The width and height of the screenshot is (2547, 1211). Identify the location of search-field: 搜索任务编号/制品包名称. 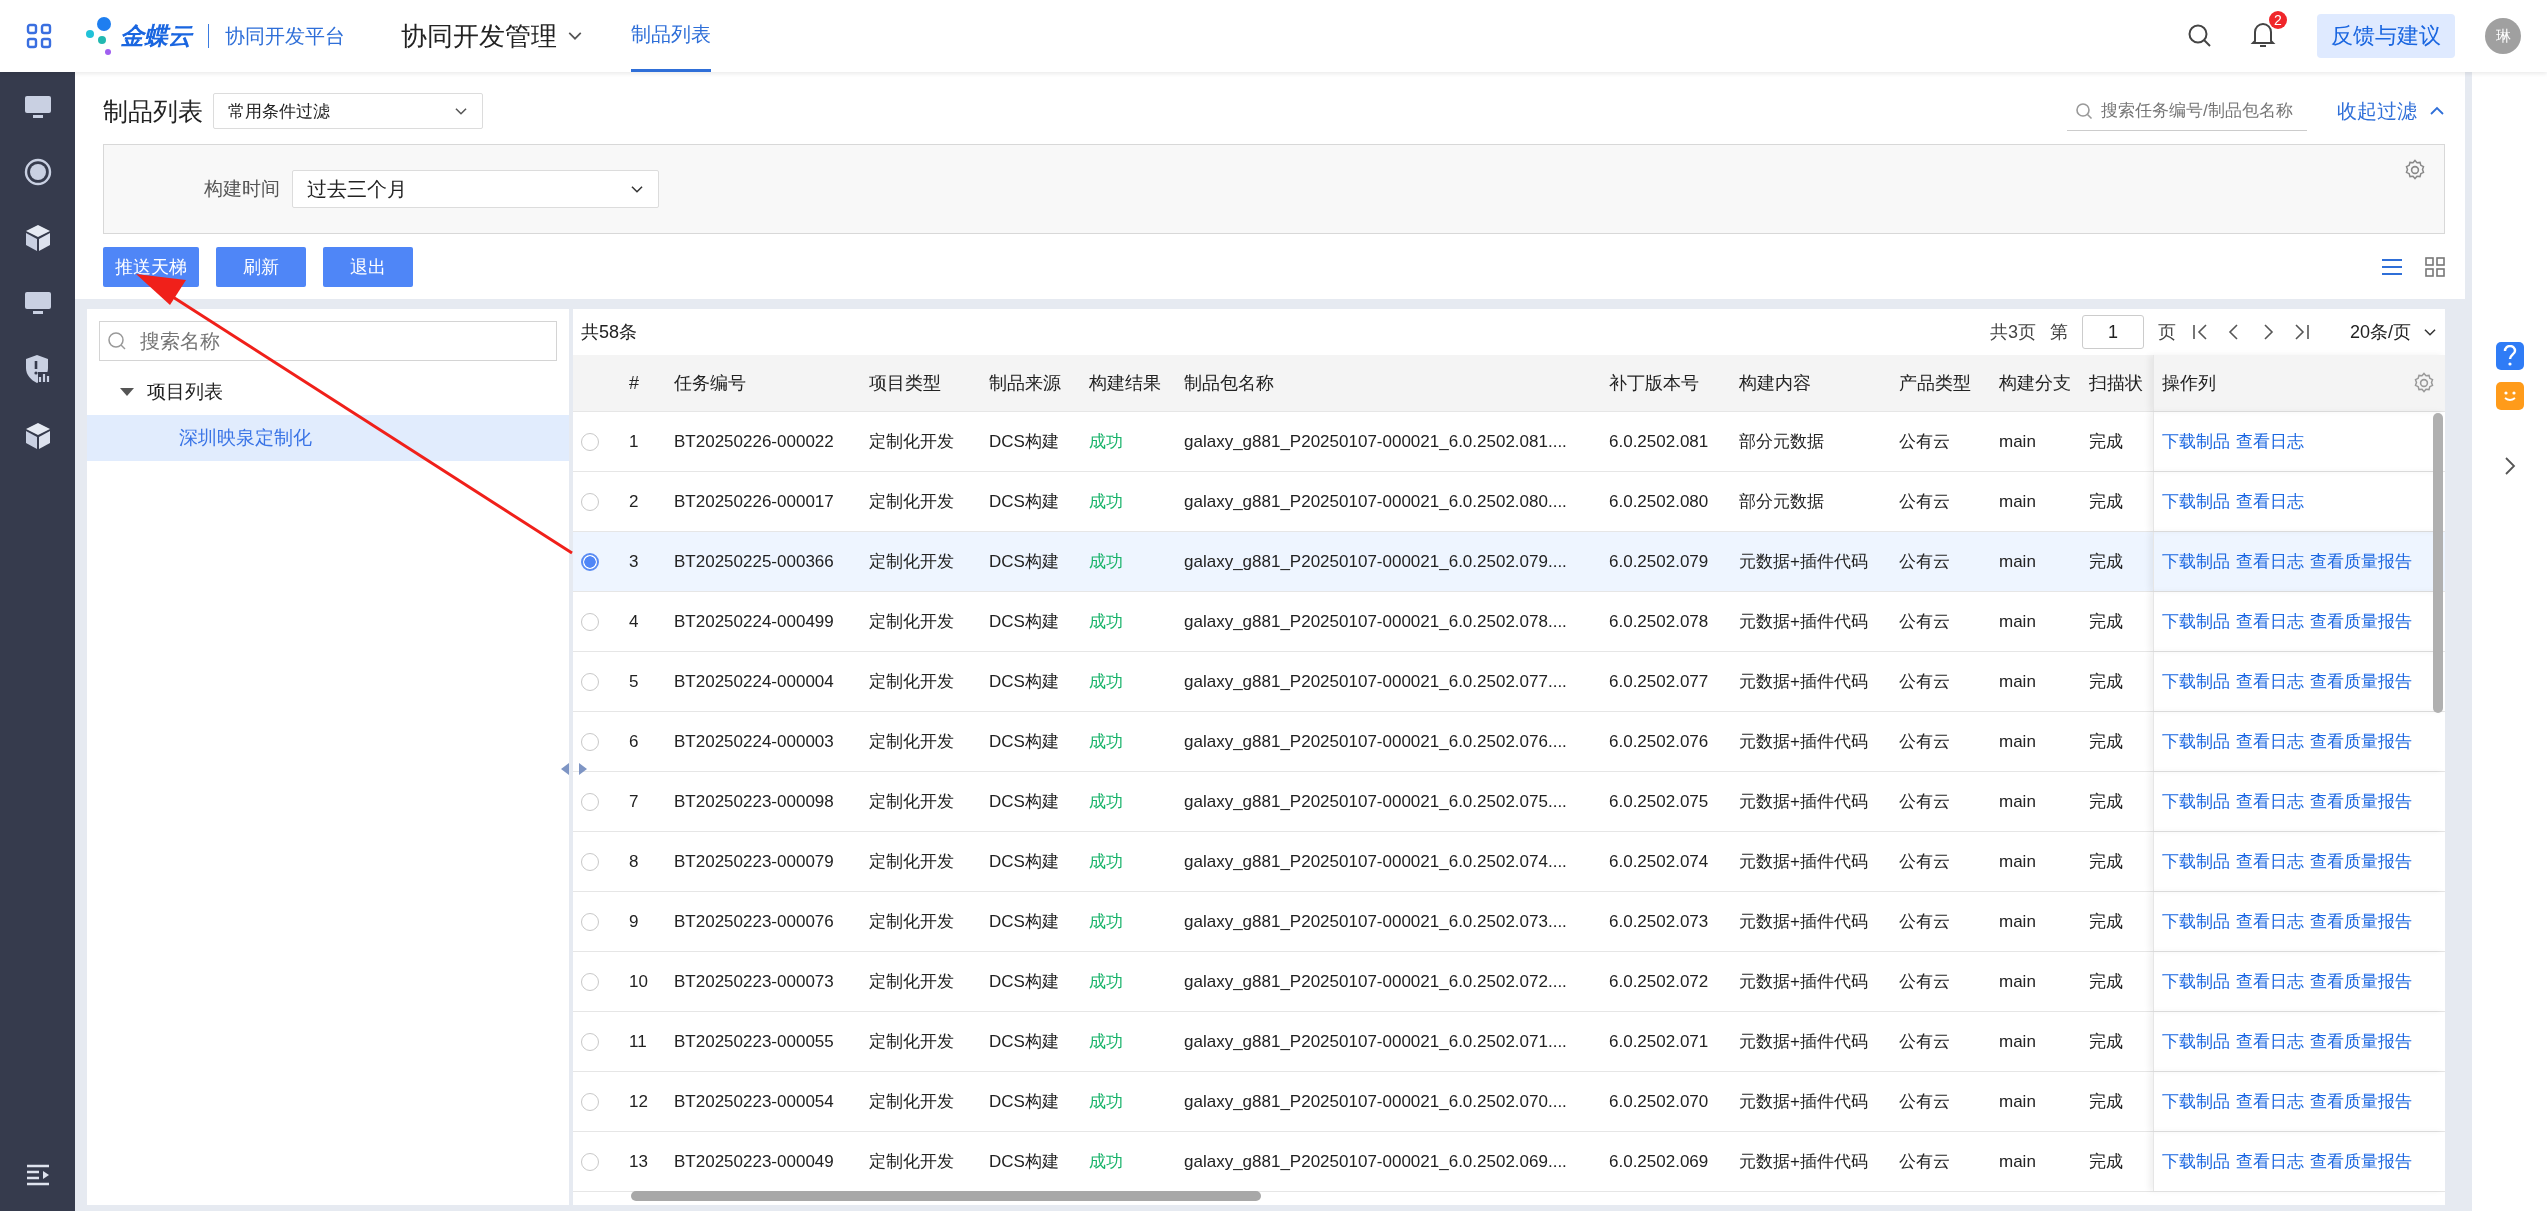
(2187, 111).